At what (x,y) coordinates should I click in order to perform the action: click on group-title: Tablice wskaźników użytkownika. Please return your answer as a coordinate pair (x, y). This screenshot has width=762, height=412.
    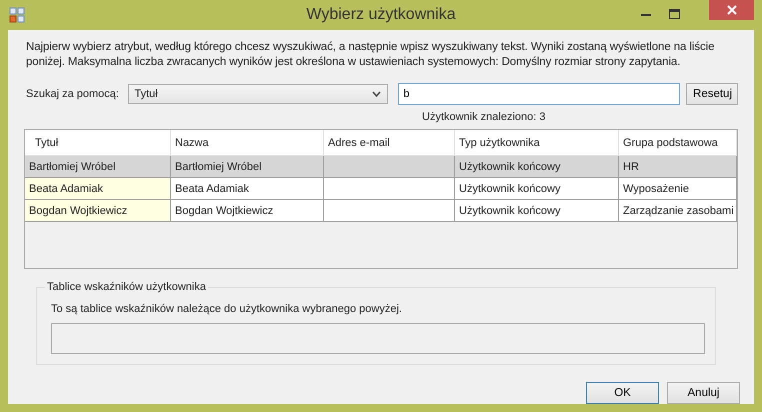
    Looking at the image, I should click on (126, 287).